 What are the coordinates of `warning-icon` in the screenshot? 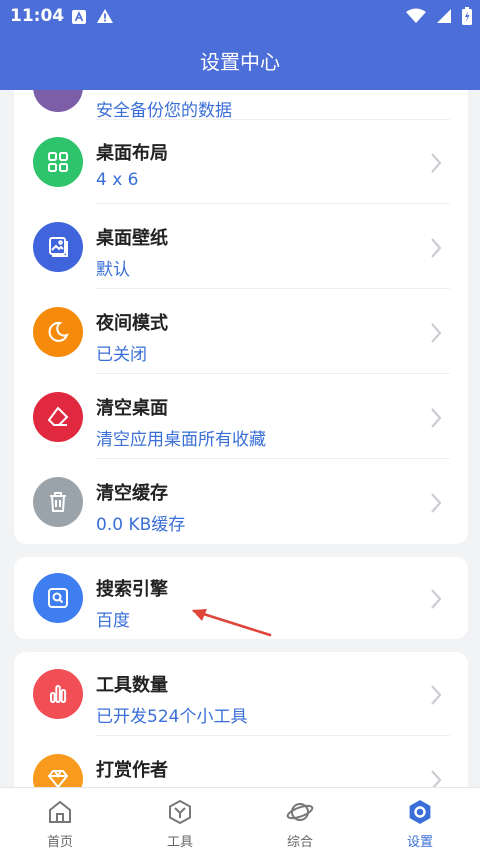 It's located at (105, 18).